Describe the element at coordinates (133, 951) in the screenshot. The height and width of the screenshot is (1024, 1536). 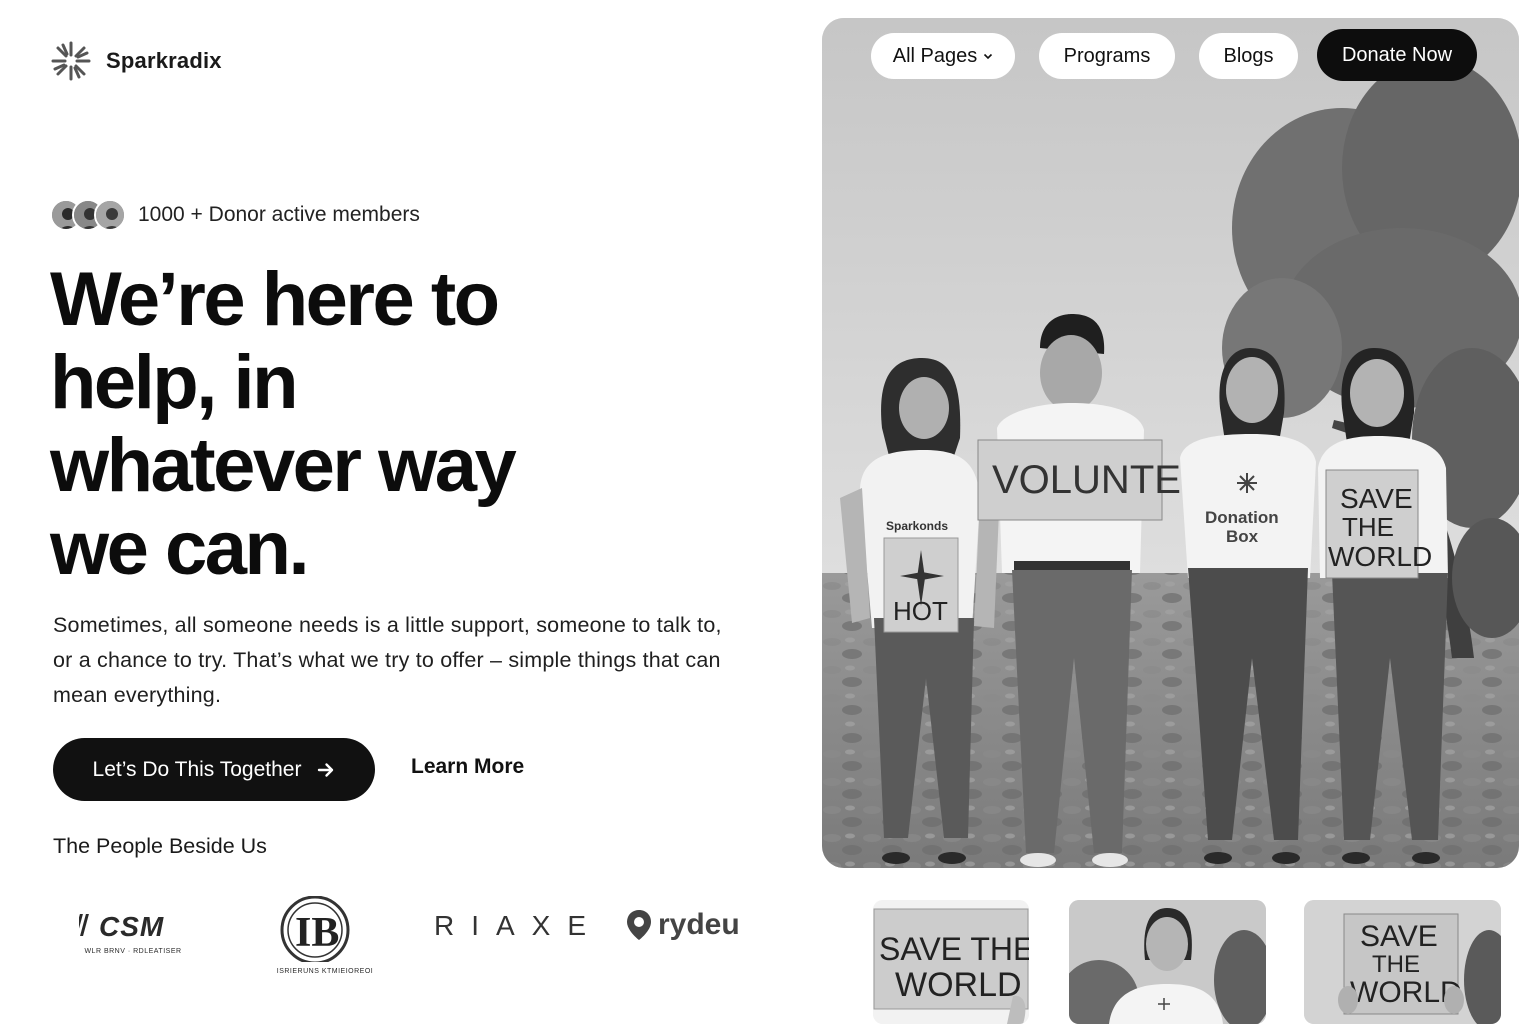
I see `partner-logo-tagline: WLR BRNV · RDLEATISER` at that location.